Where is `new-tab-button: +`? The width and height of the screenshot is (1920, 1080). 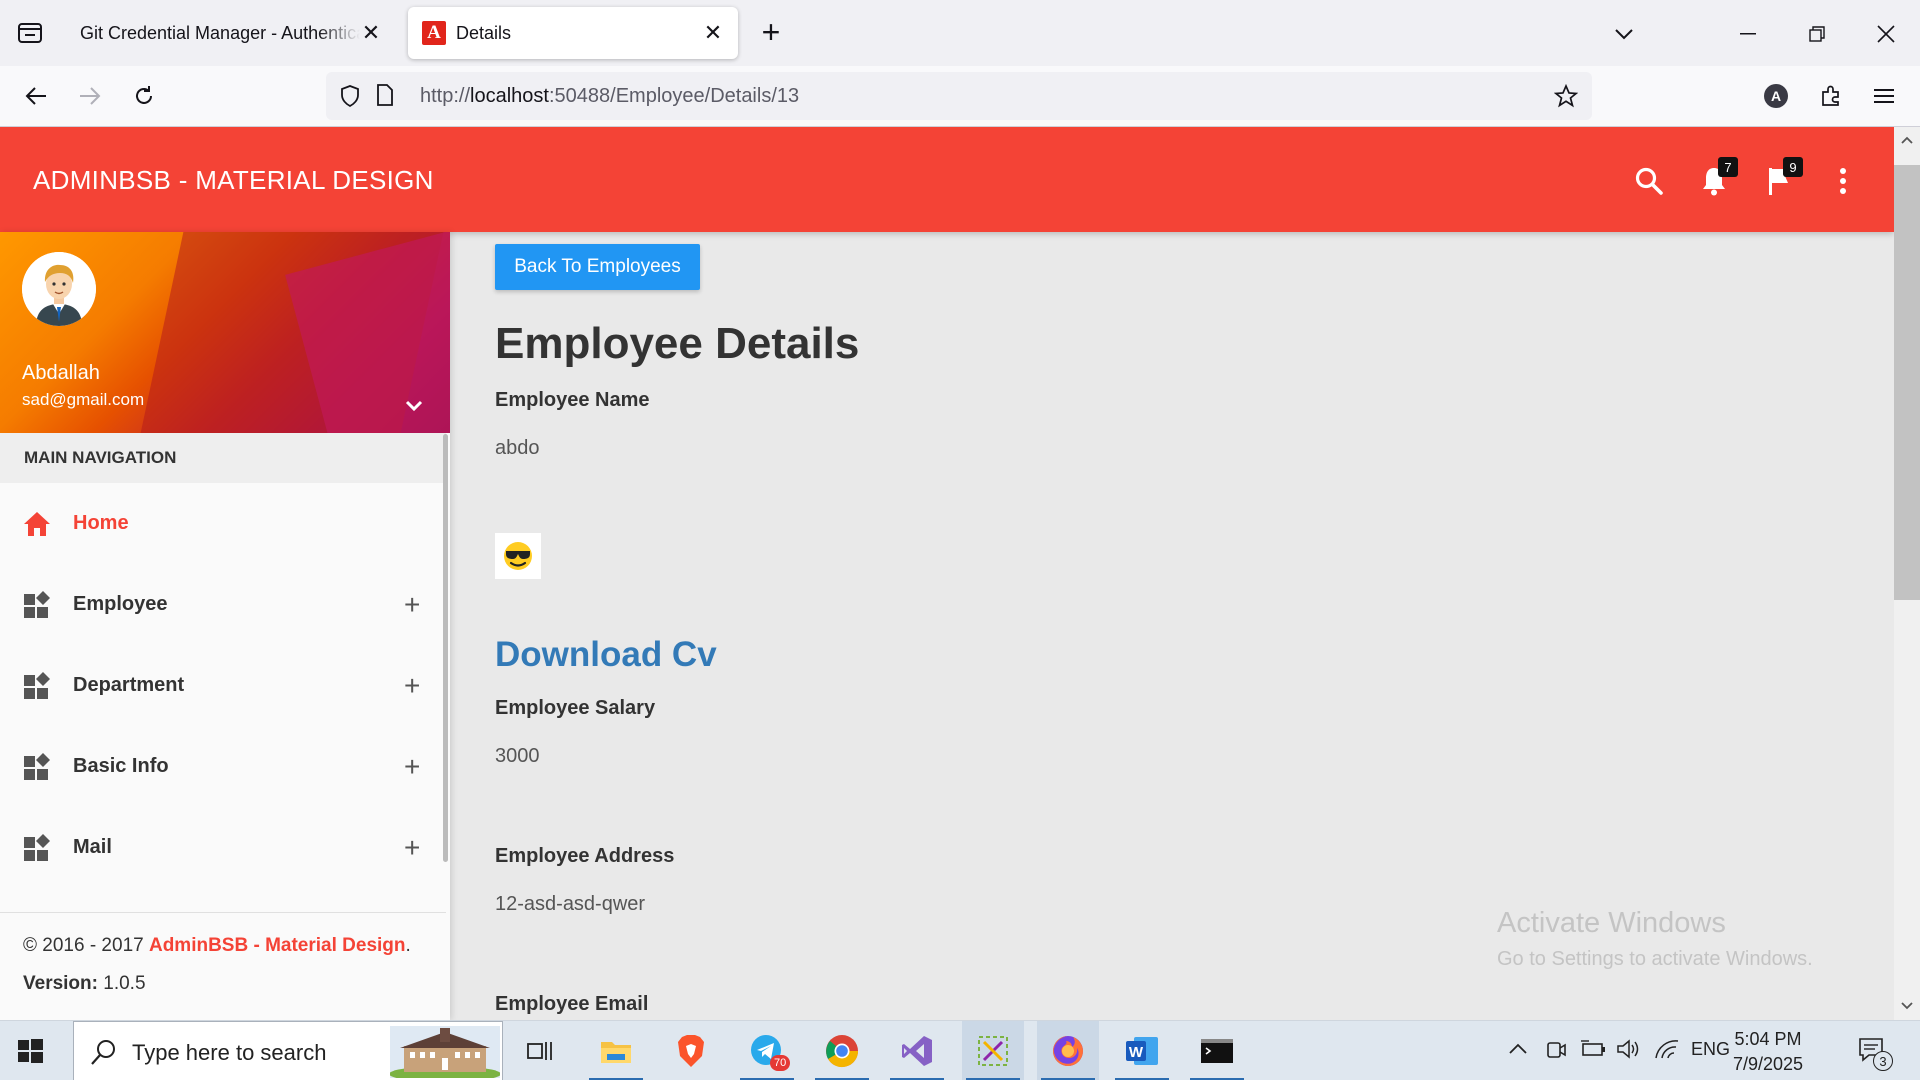 new-tab-button: + is located at coordinates (771, 32).